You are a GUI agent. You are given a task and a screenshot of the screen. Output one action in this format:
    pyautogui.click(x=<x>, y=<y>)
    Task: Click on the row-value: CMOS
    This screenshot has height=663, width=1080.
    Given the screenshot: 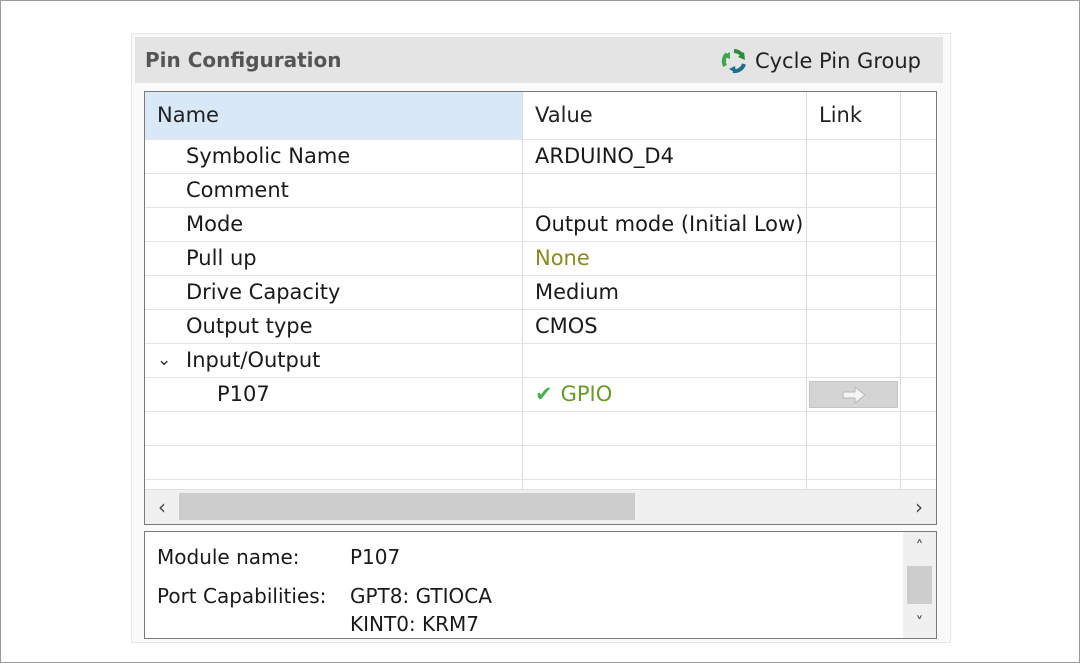 What is the action you would take?
    pyautogui.click(x=566, y=327)
    